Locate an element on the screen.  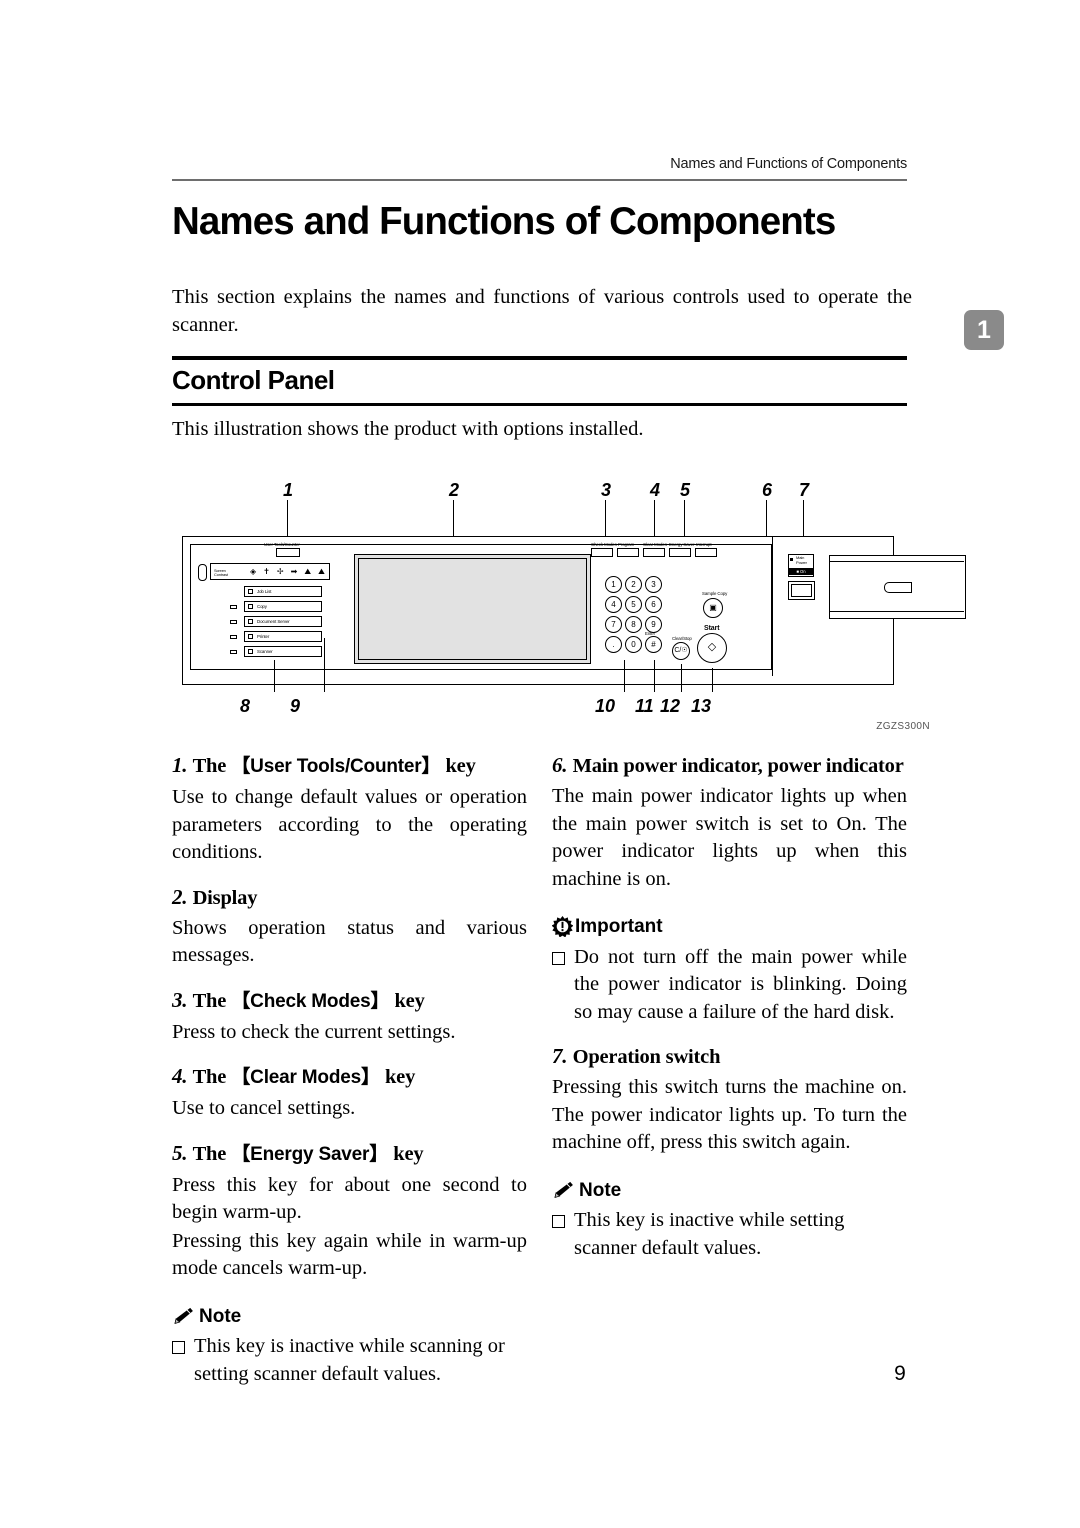
key-energy-saver is located at coordinates (680, 552).